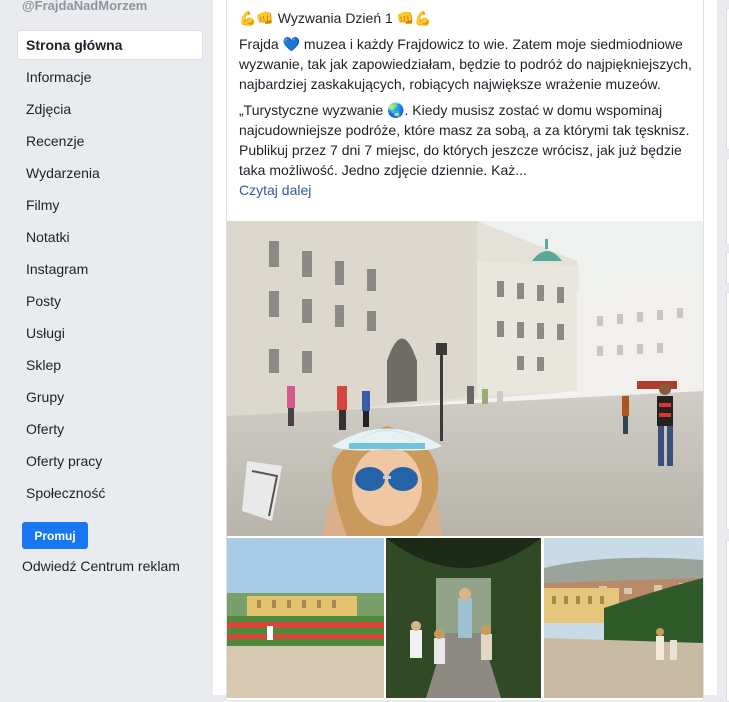  Describe the element at coordinates (110, 77) in the screenshot. I see `sidebar-item-about: Informacje` at that location.